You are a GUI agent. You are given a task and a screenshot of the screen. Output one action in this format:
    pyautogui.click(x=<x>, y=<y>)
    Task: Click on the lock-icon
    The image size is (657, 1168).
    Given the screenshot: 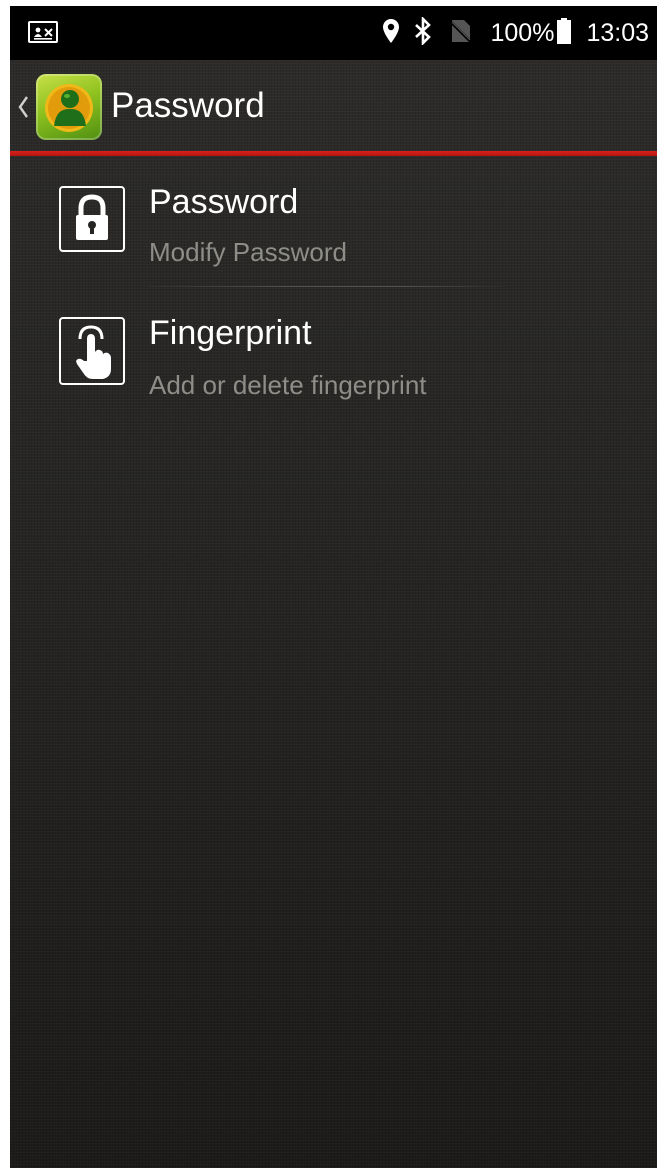 What is the action you would take?
    pyautogui.click(x=92, y=219)
    